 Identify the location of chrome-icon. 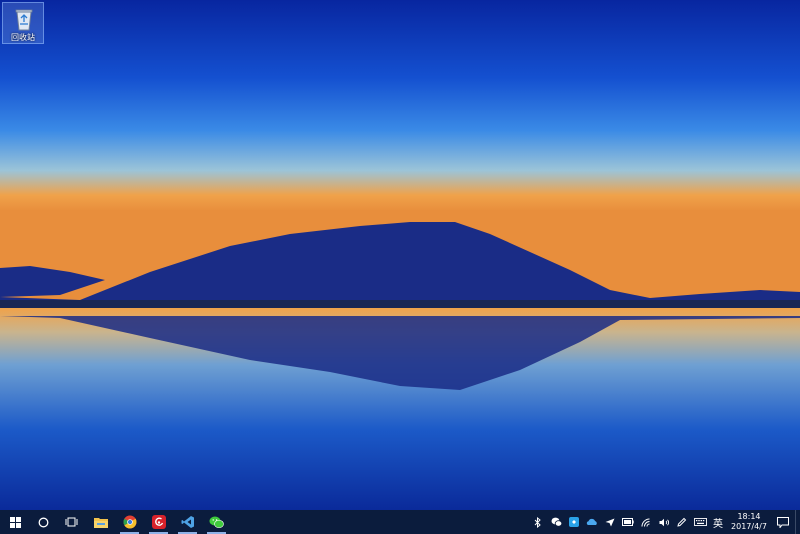
(129, 522).